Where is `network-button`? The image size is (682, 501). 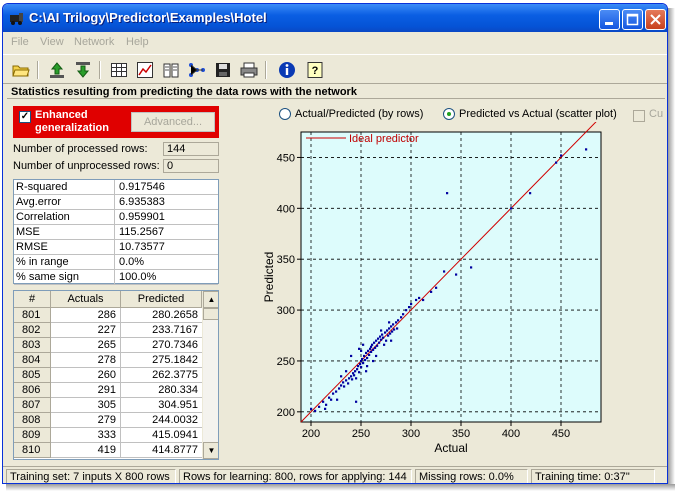
network-button is located at coordinates (197, 70).